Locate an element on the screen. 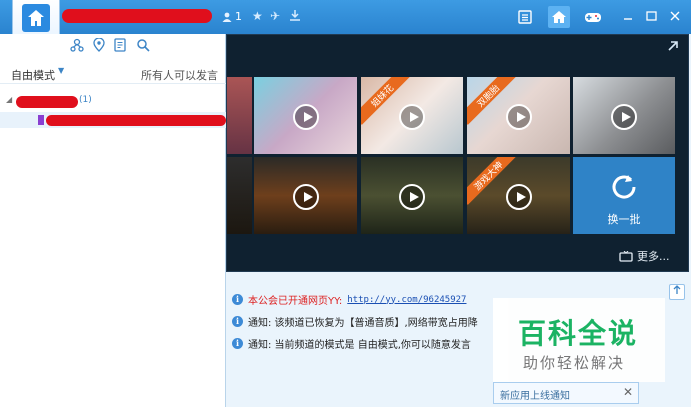  title-bar: 1 ★ ✈ is located at coordinates (345, 17).